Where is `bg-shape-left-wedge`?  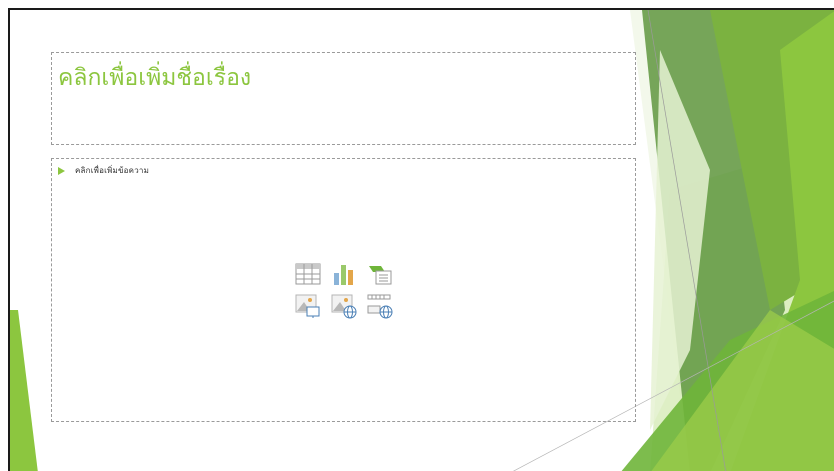
bg-shape-left-wedge is located at coordinates (24, 390).